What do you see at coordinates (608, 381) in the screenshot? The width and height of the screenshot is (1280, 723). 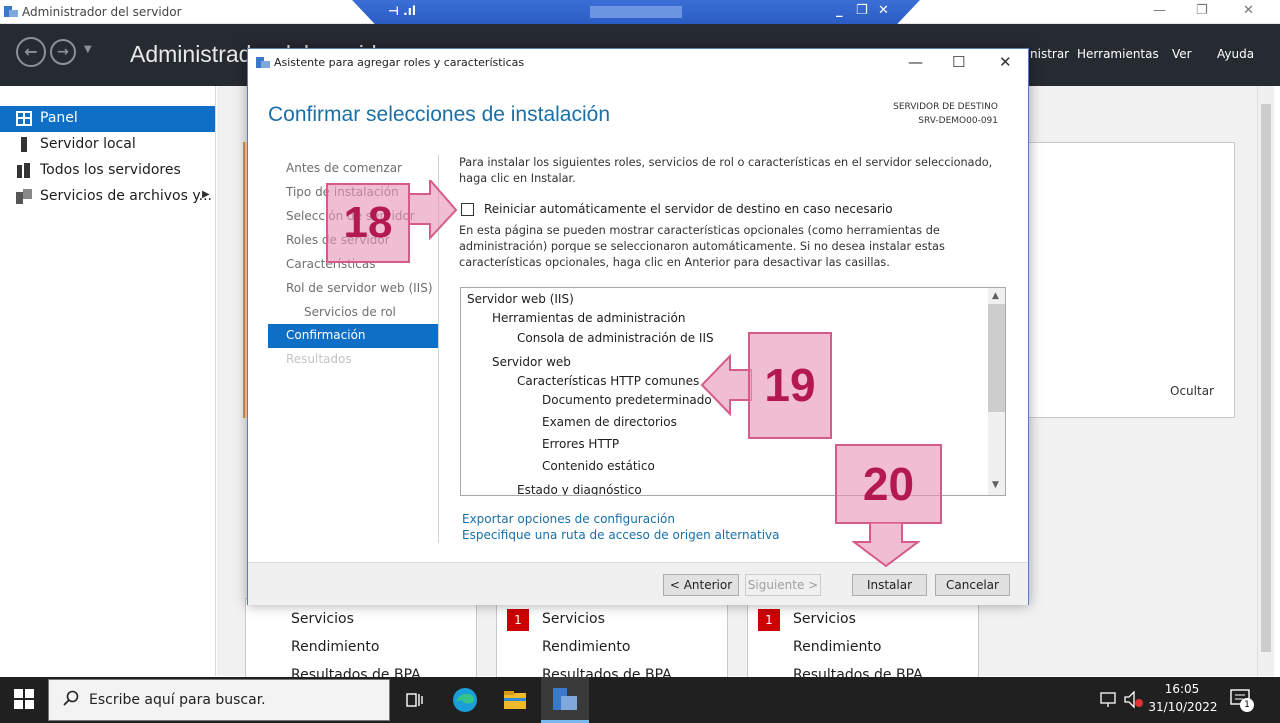 I see `list-item: Características HTTP comunes` at bounding box center [608, 381].